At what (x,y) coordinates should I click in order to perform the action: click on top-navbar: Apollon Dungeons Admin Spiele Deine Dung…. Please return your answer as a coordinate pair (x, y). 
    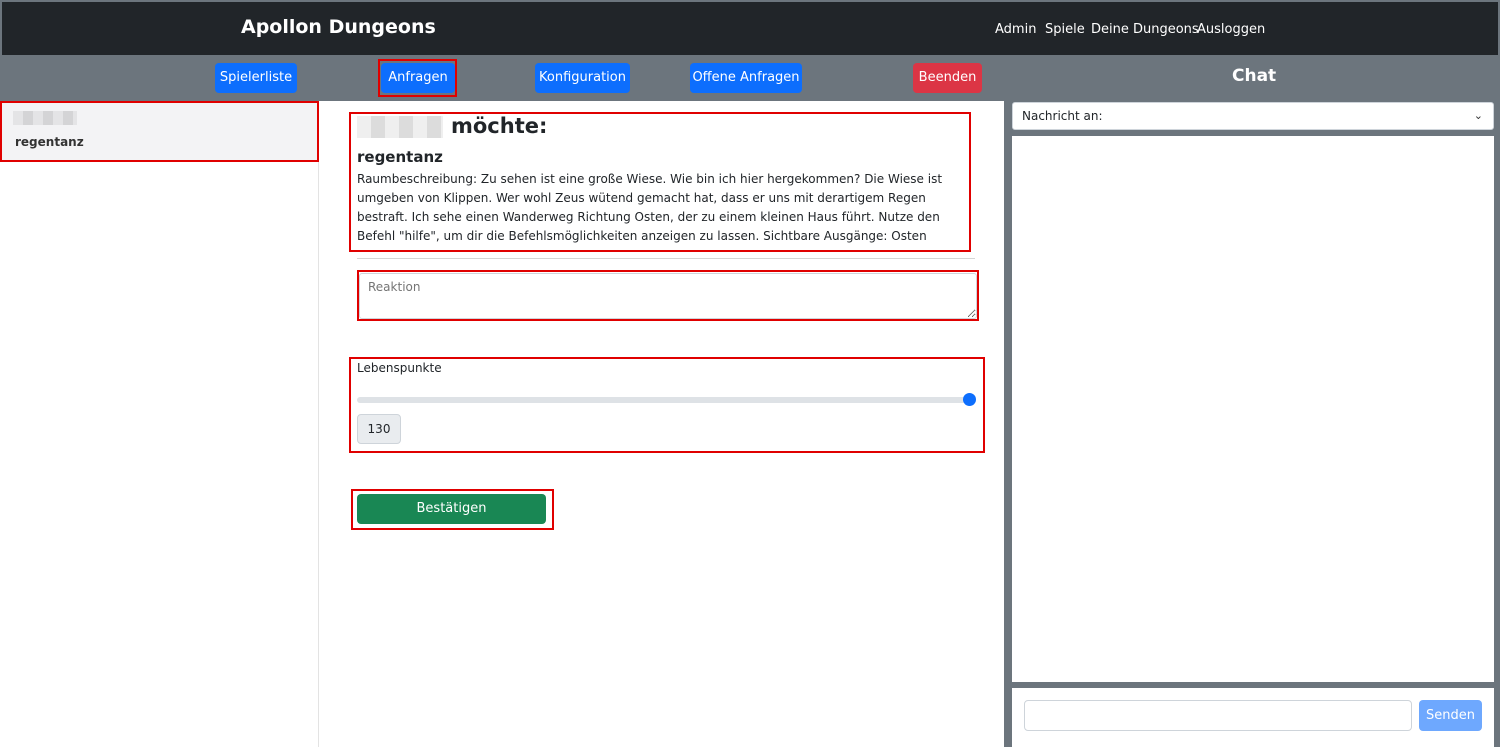
    Looking at the image, I should click on (750, 27).